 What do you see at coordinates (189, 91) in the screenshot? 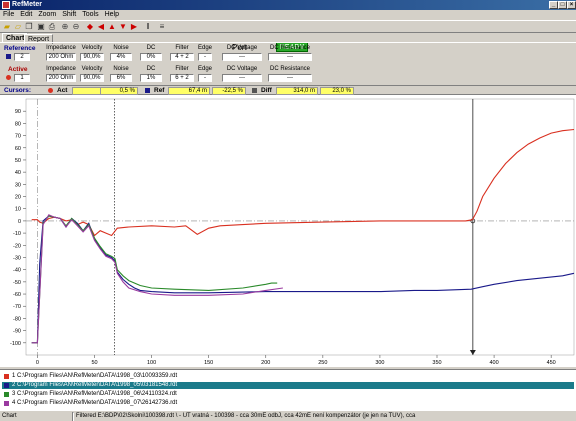
I see `ref-value: 67,4 m` at bounding box center [189, 91].